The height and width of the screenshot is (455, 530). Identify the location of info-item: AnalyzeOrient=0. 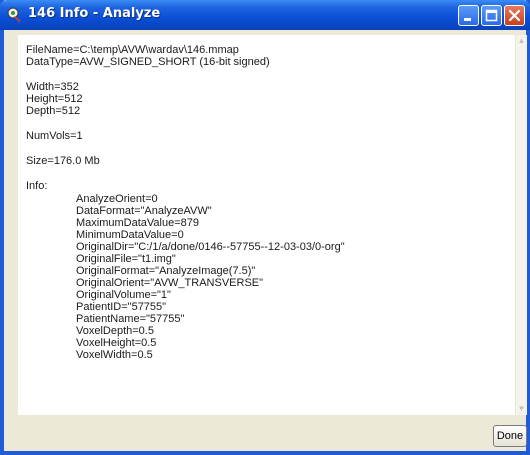
(117, 199).